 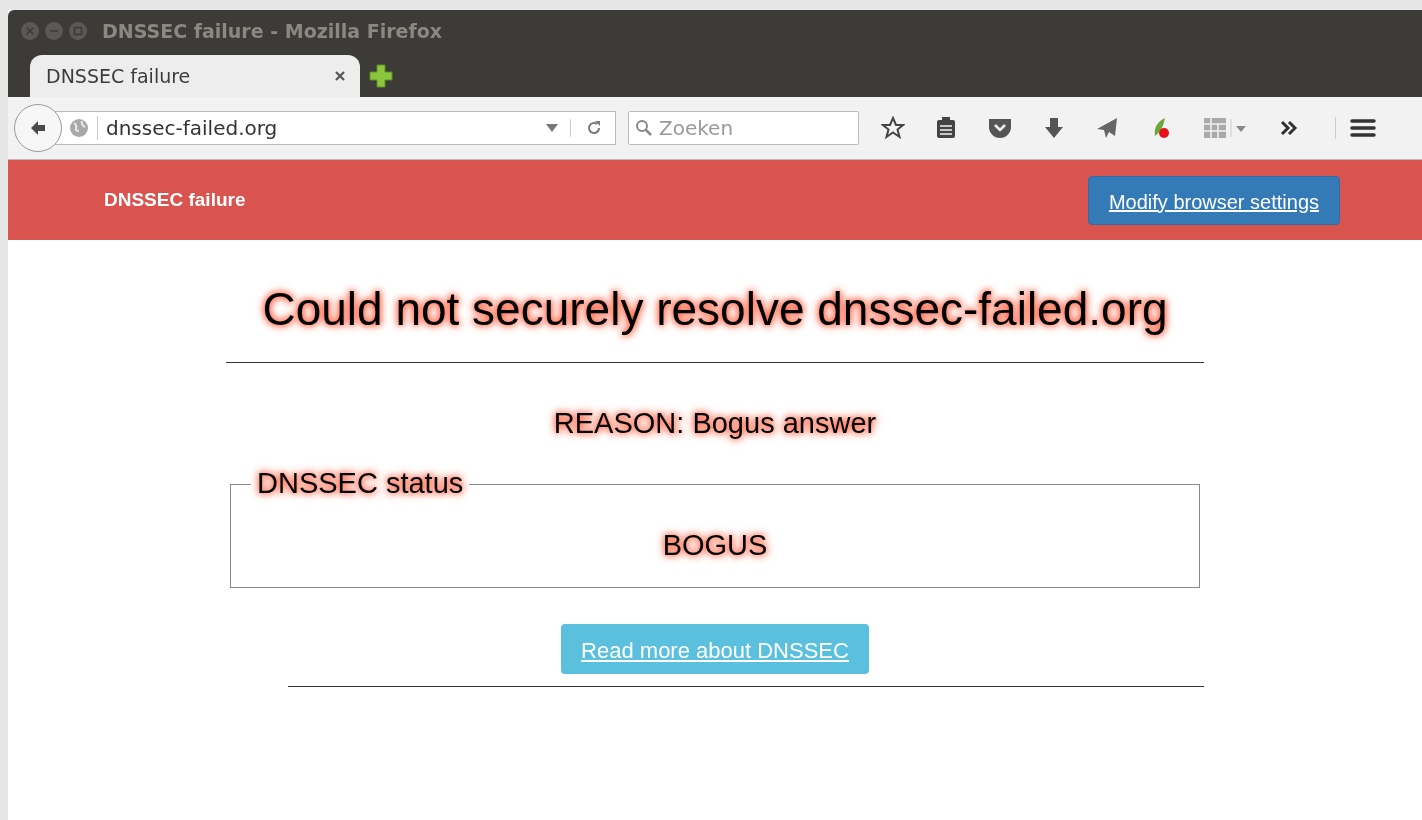 I want to click on paper-plane-icon, so click(x=1107, y=128).